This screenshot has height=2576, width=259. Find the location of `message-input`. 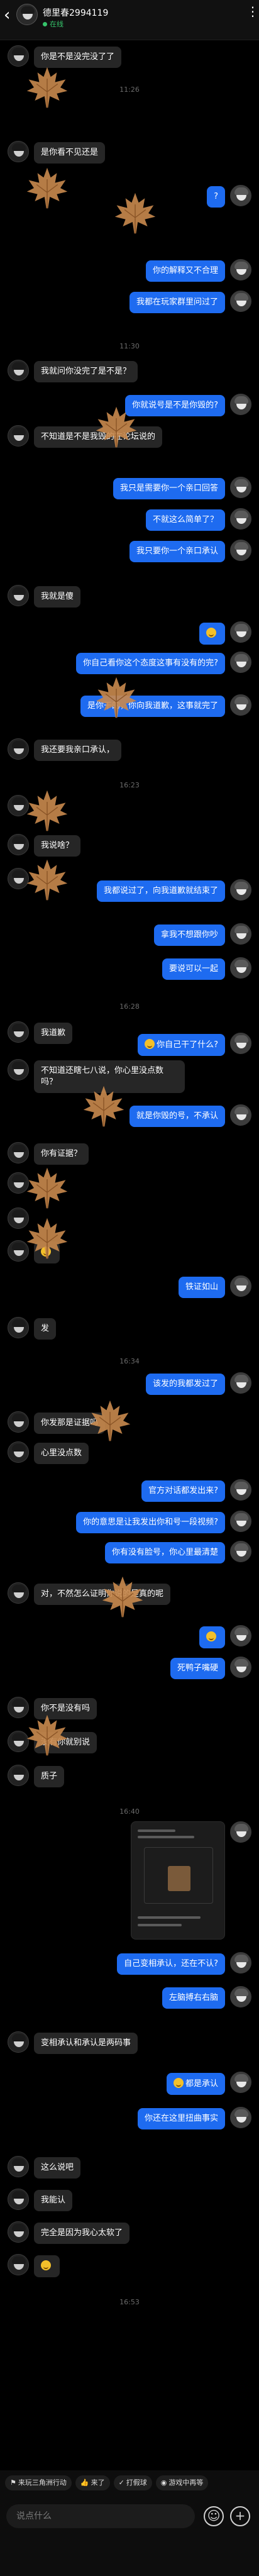

message-input is located at coordinates (101, 2516).